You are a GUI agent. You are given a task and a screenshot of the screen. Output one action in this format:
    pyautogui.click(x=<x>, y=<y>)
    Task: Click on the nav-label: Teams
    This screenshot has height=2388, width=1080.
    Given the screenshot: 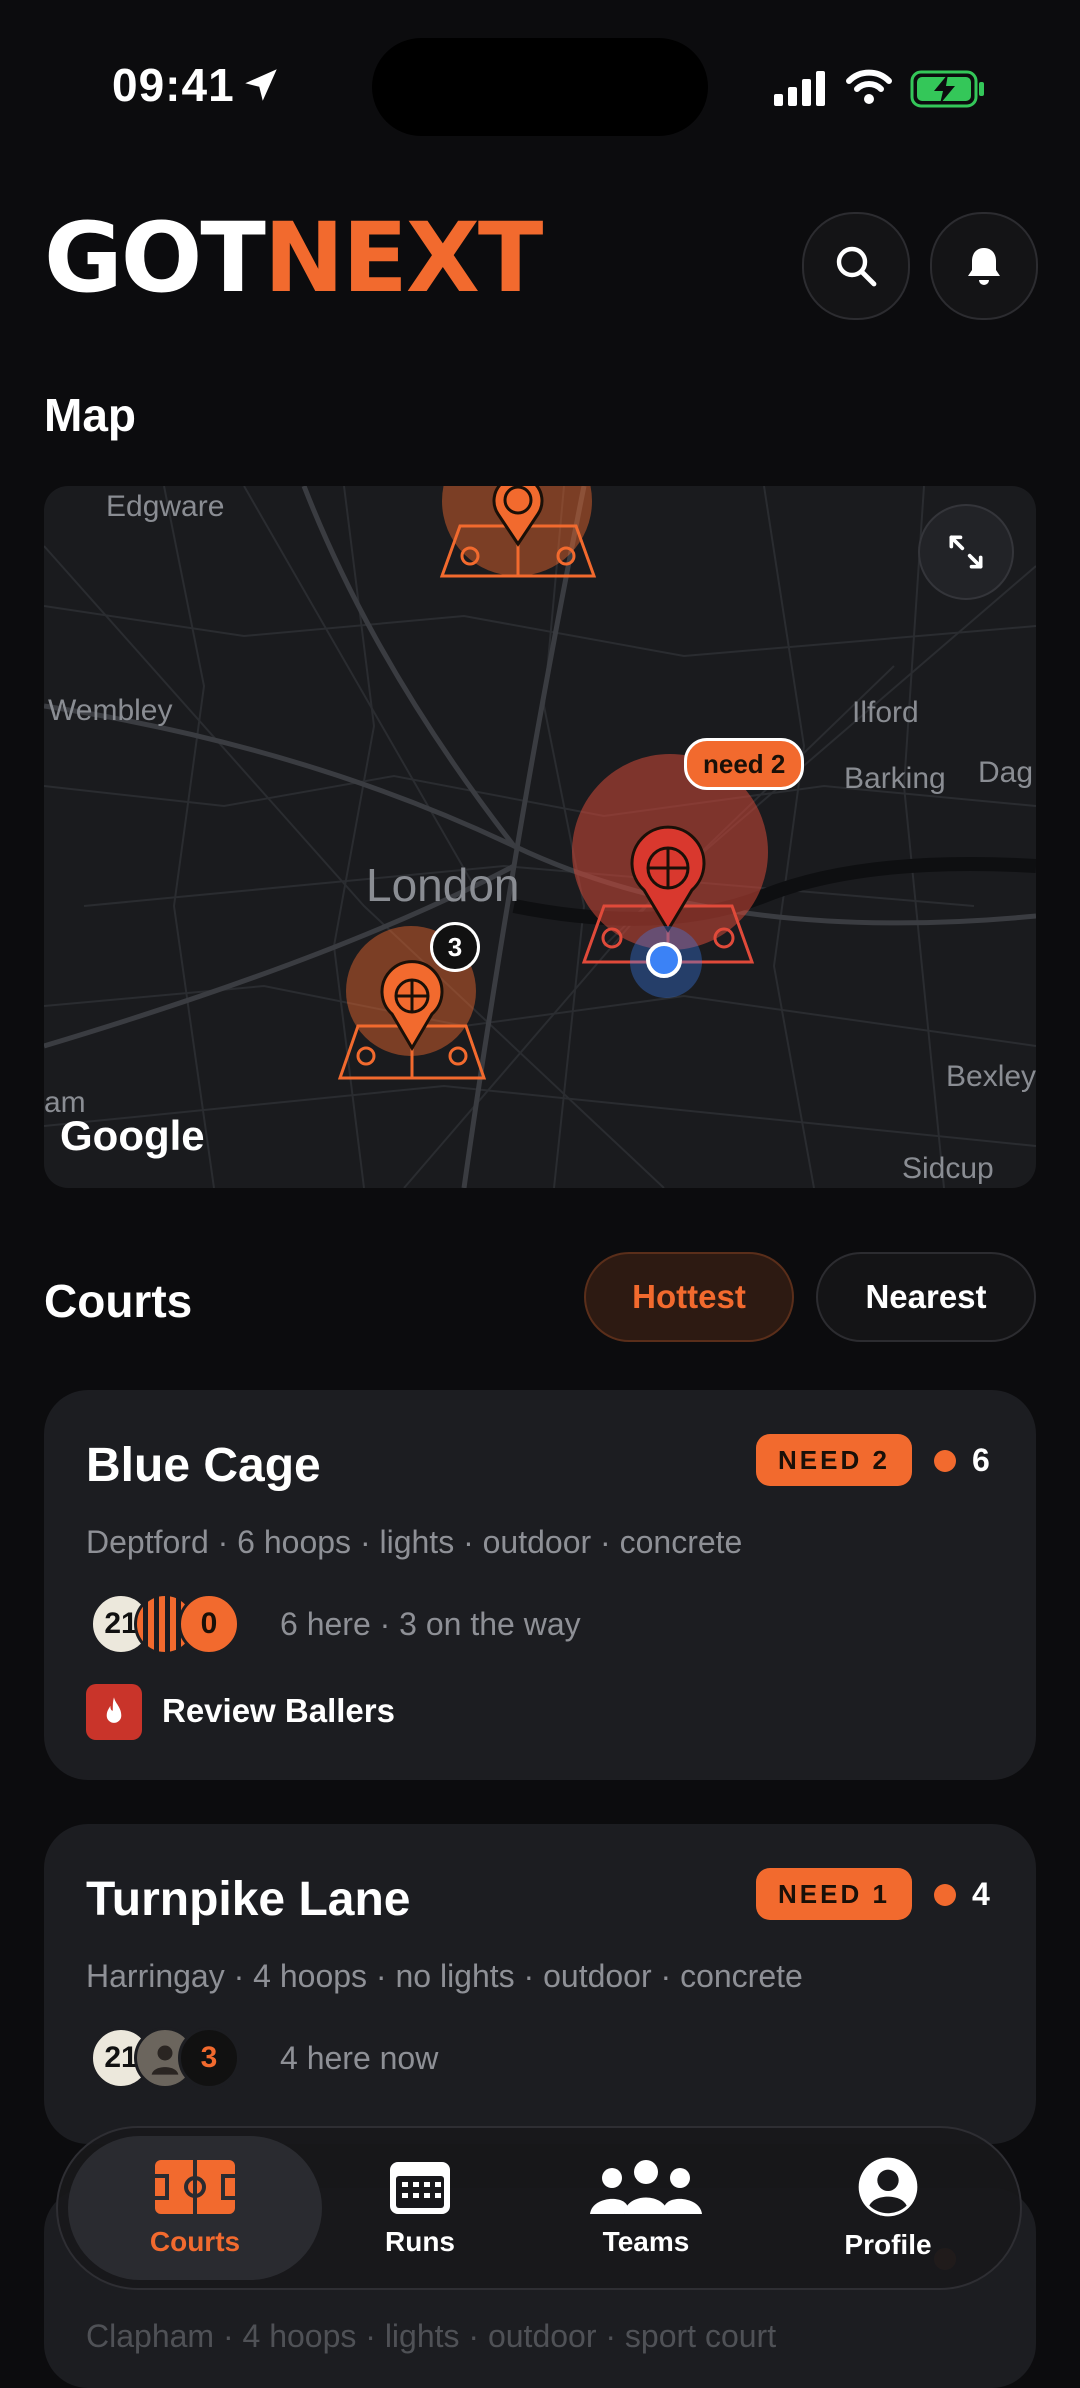 What is the action you would take?
    pyautogui.click(x=646, y=2241)
    